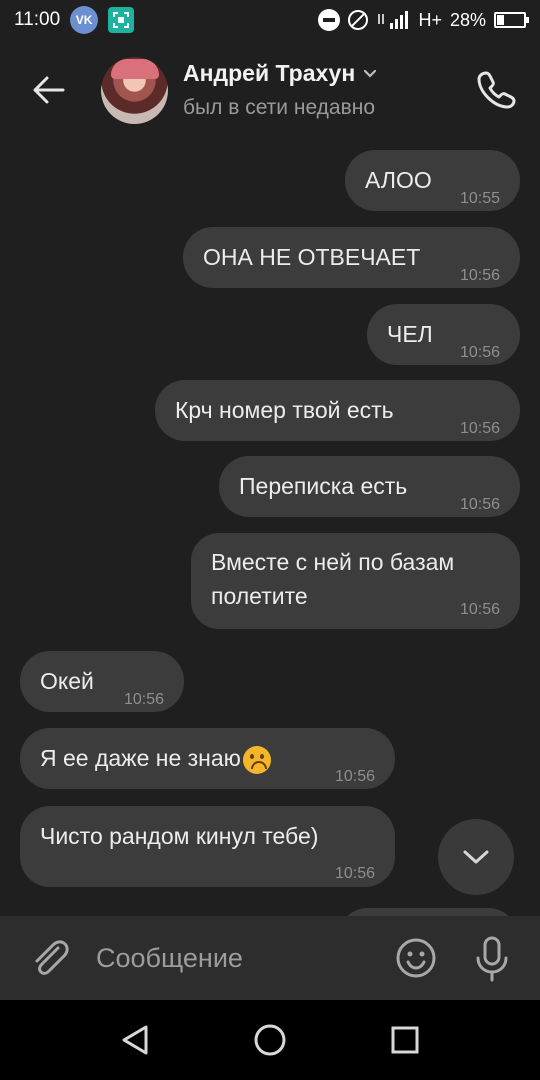 Image resolution: width=540 pixels, height=1080 pixels. I want to click on circle-home-icon, so click(270, 1040).